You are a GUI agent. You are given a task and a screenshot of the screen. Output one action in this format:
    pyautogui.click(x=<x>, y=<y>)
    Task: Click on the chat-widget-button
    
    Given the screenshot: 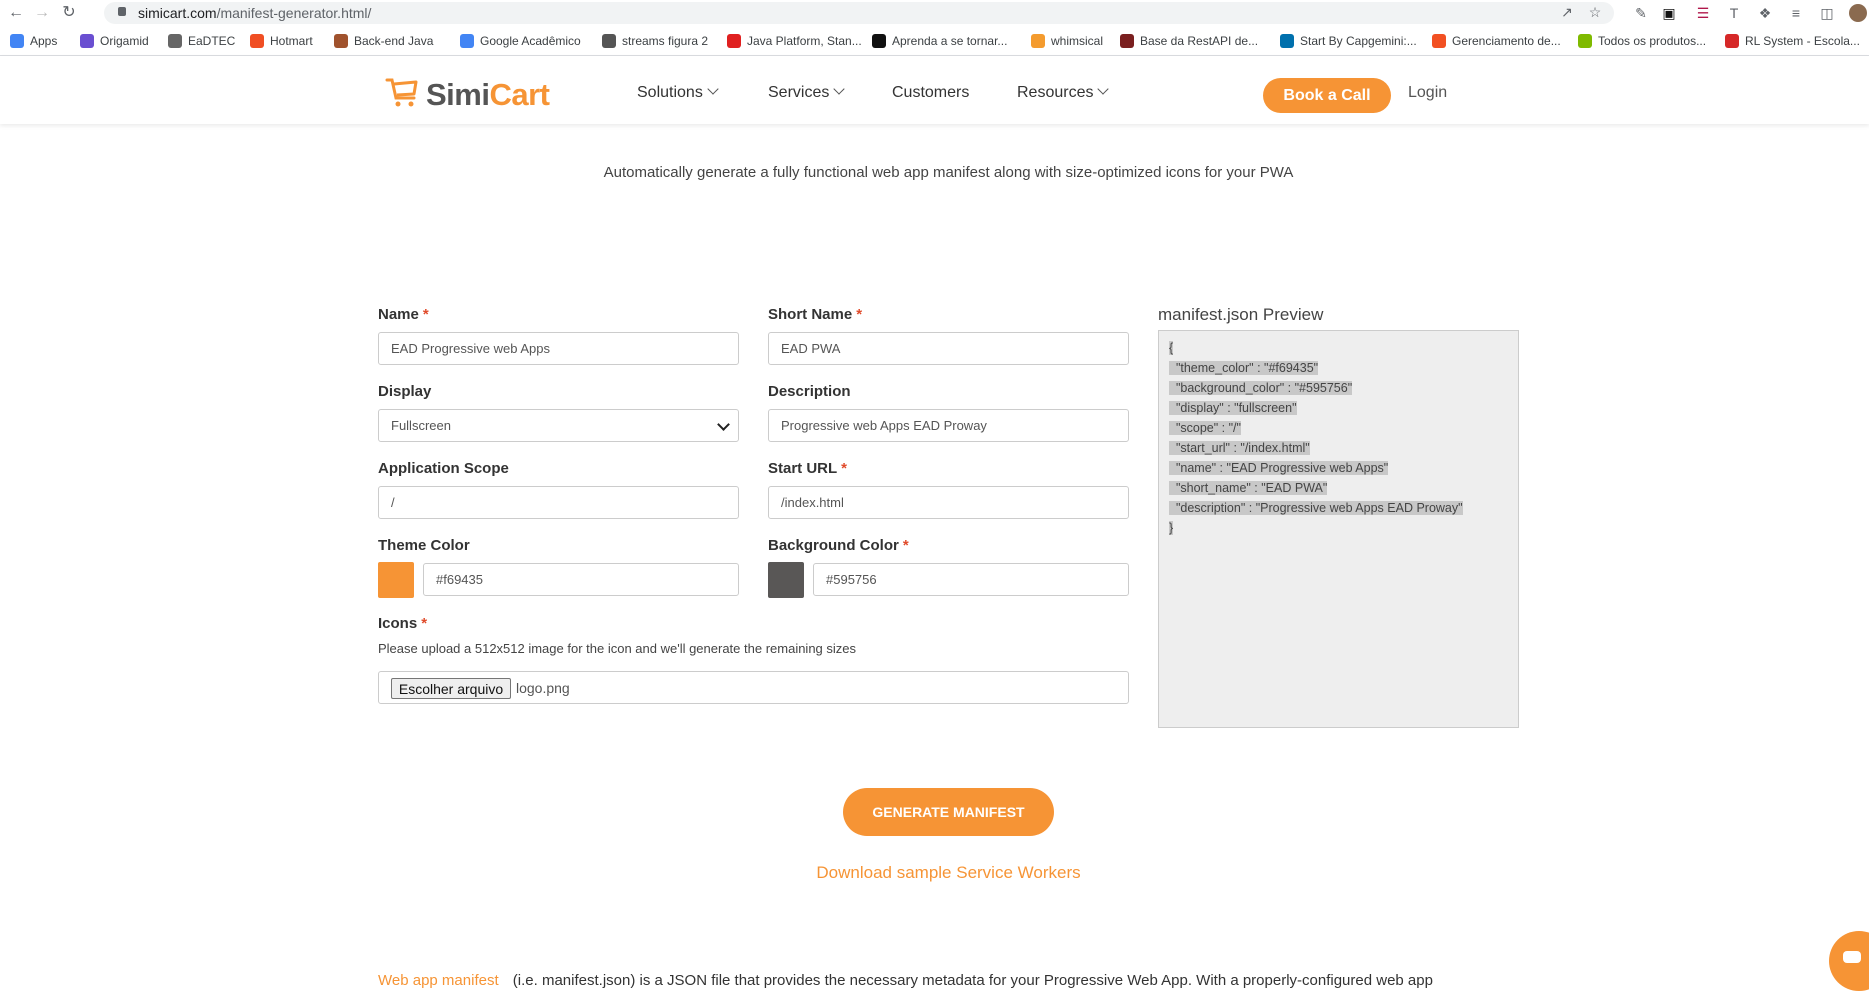 What is the action you would take?
    pyautogui.click(x=1849, y=961)
    